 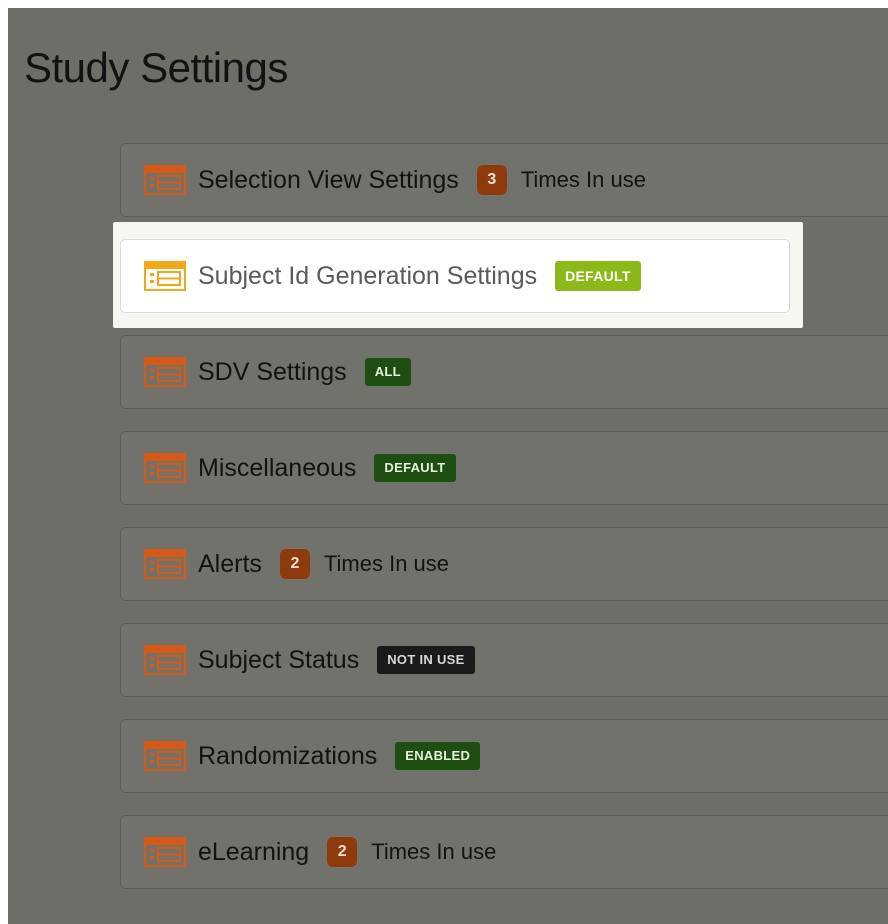 What do you see at coordinates (387, 372) in the screenshot?
I see `status-badge: ALL` at bounding box center [387, 372].